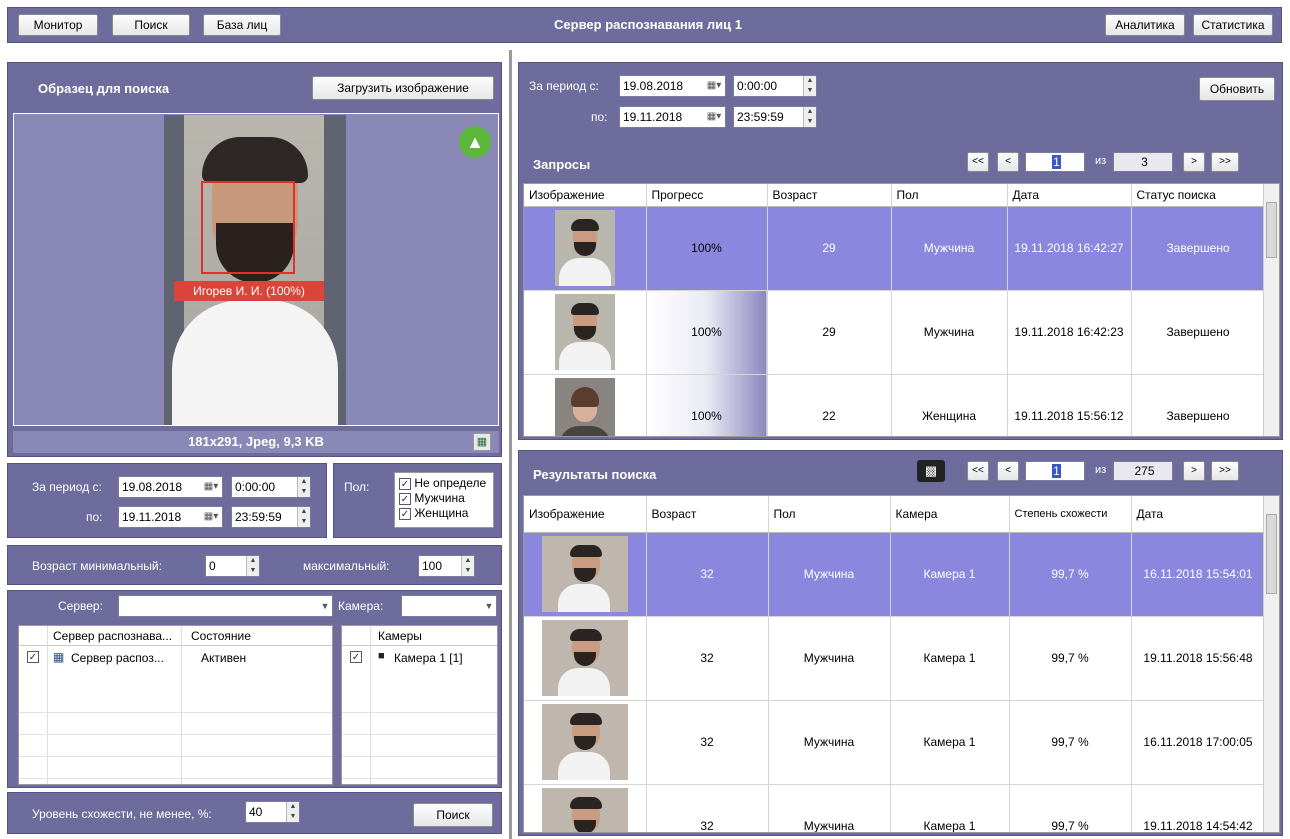 The height and width of the screenshot is (839, 1290). I want to click on filter-time-to: 23:59:59 ▲ ▼, so click(271, 517).